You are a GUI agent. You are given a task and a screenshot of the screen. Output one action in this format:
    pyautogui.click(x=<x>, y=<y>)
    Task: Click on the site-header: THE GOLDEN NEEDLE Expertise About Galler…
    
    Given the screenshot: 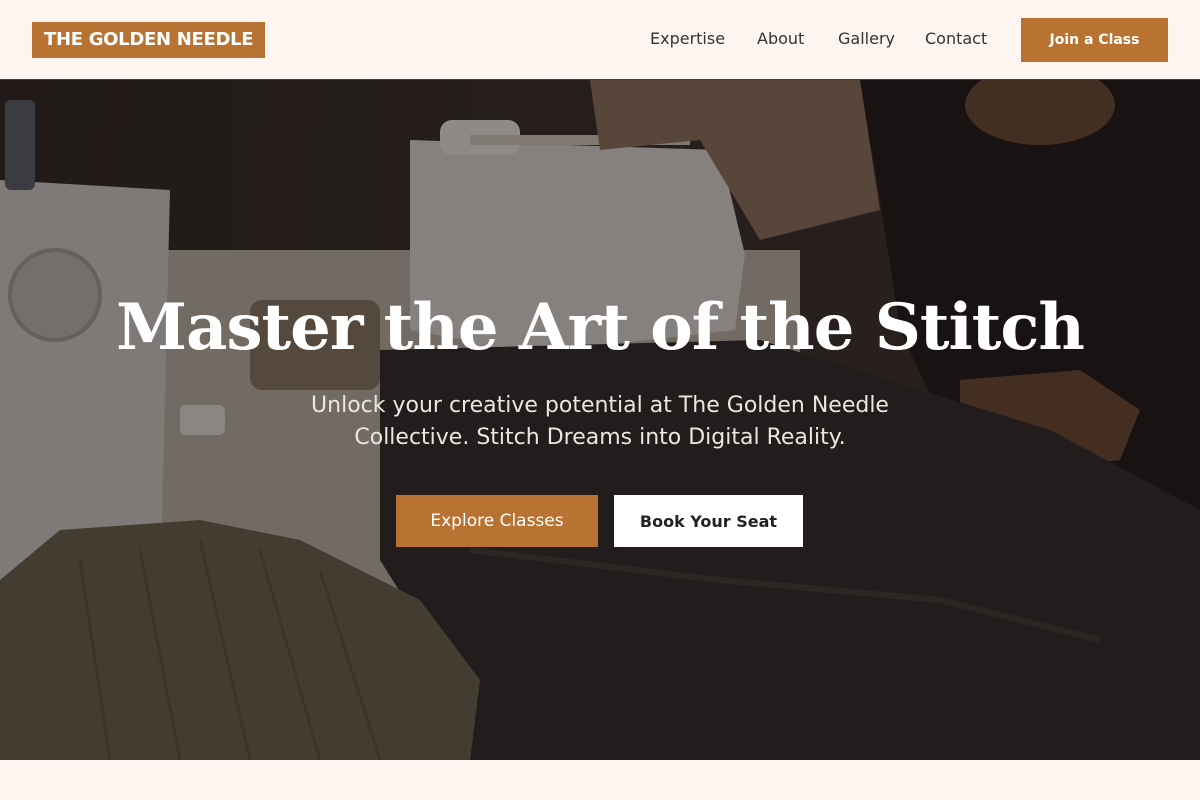 What is the action you would take?
    pyautogui.click(x=600, y=40)
    